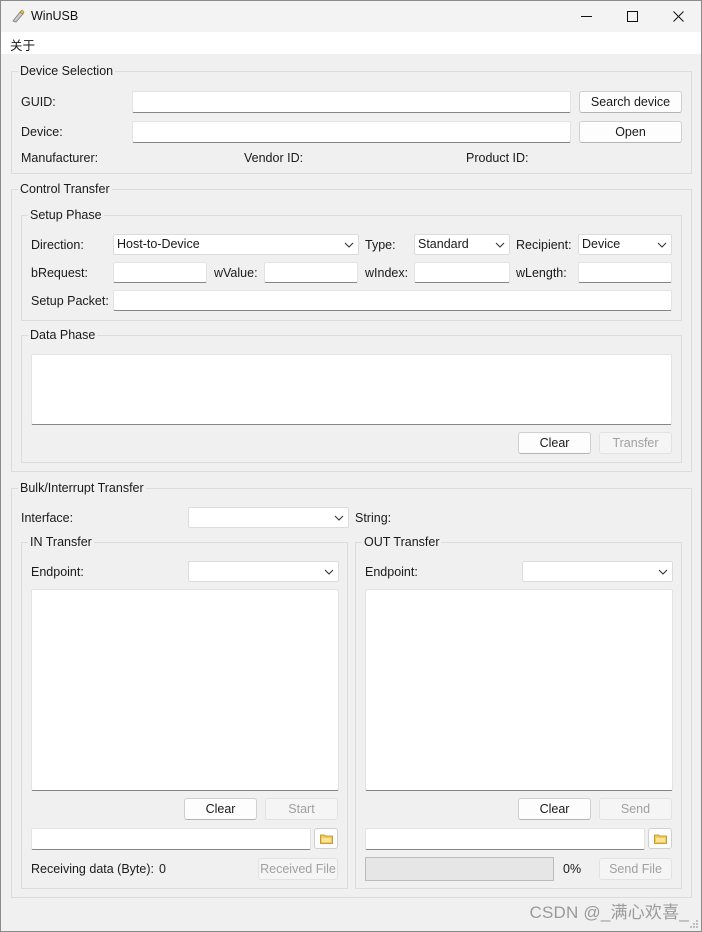 This screenshot has width=702, height=932. What do you see at coordinates (387, 273) in the screenshot?
I see `windex-label: wIndex:` at bounding box center [387, 273].